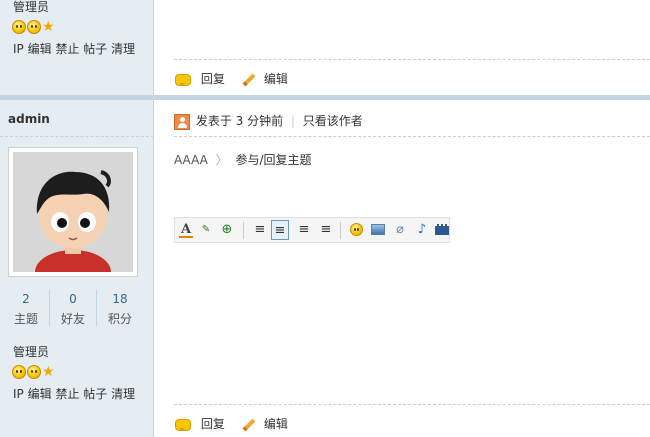 Image resolution: width=650 pixels, height=437 pixels. Describe the element at coordinates (274, 160) in the screenshot. I see `breadcrumb-current: 参与/回复主题` at that location.